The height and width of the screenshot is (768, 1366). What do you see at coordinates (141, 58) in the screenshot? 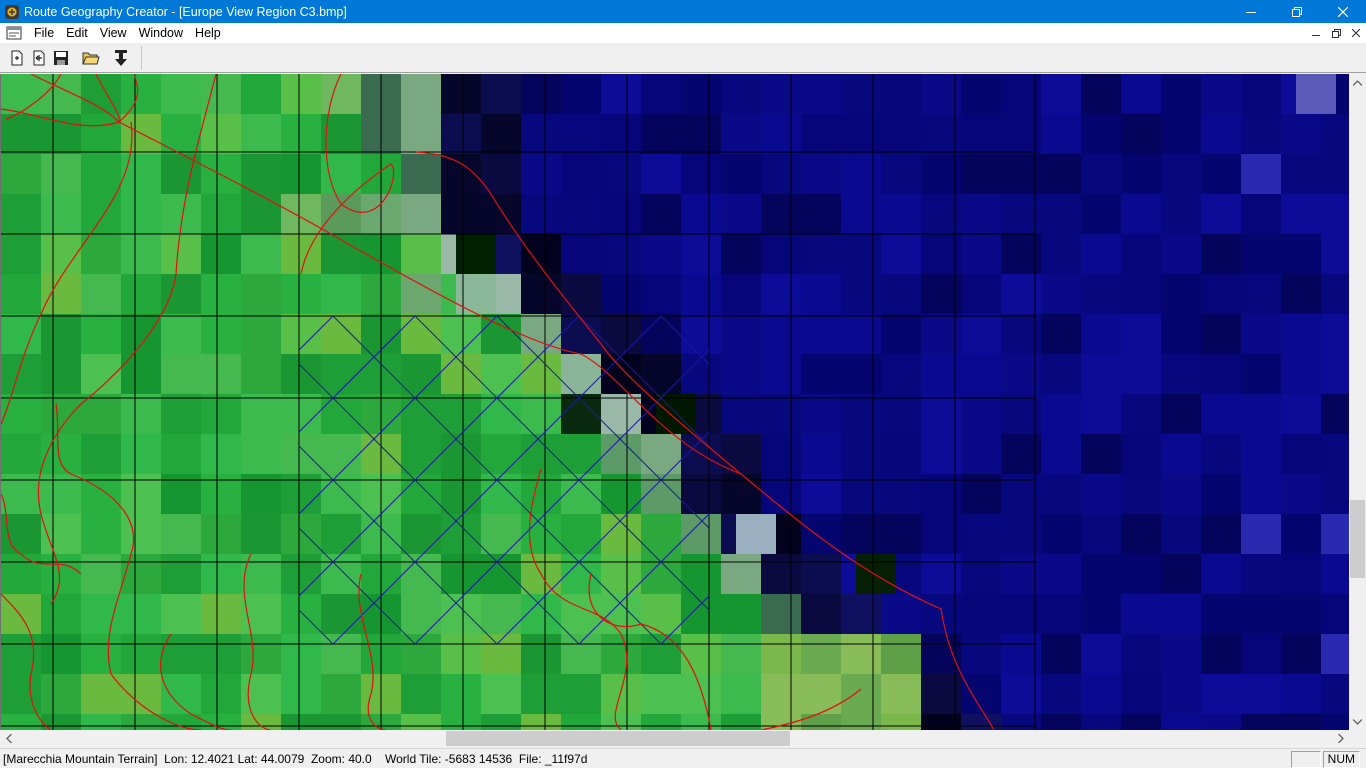
I see `toolbar-separator` at bounding box center [141, 58].